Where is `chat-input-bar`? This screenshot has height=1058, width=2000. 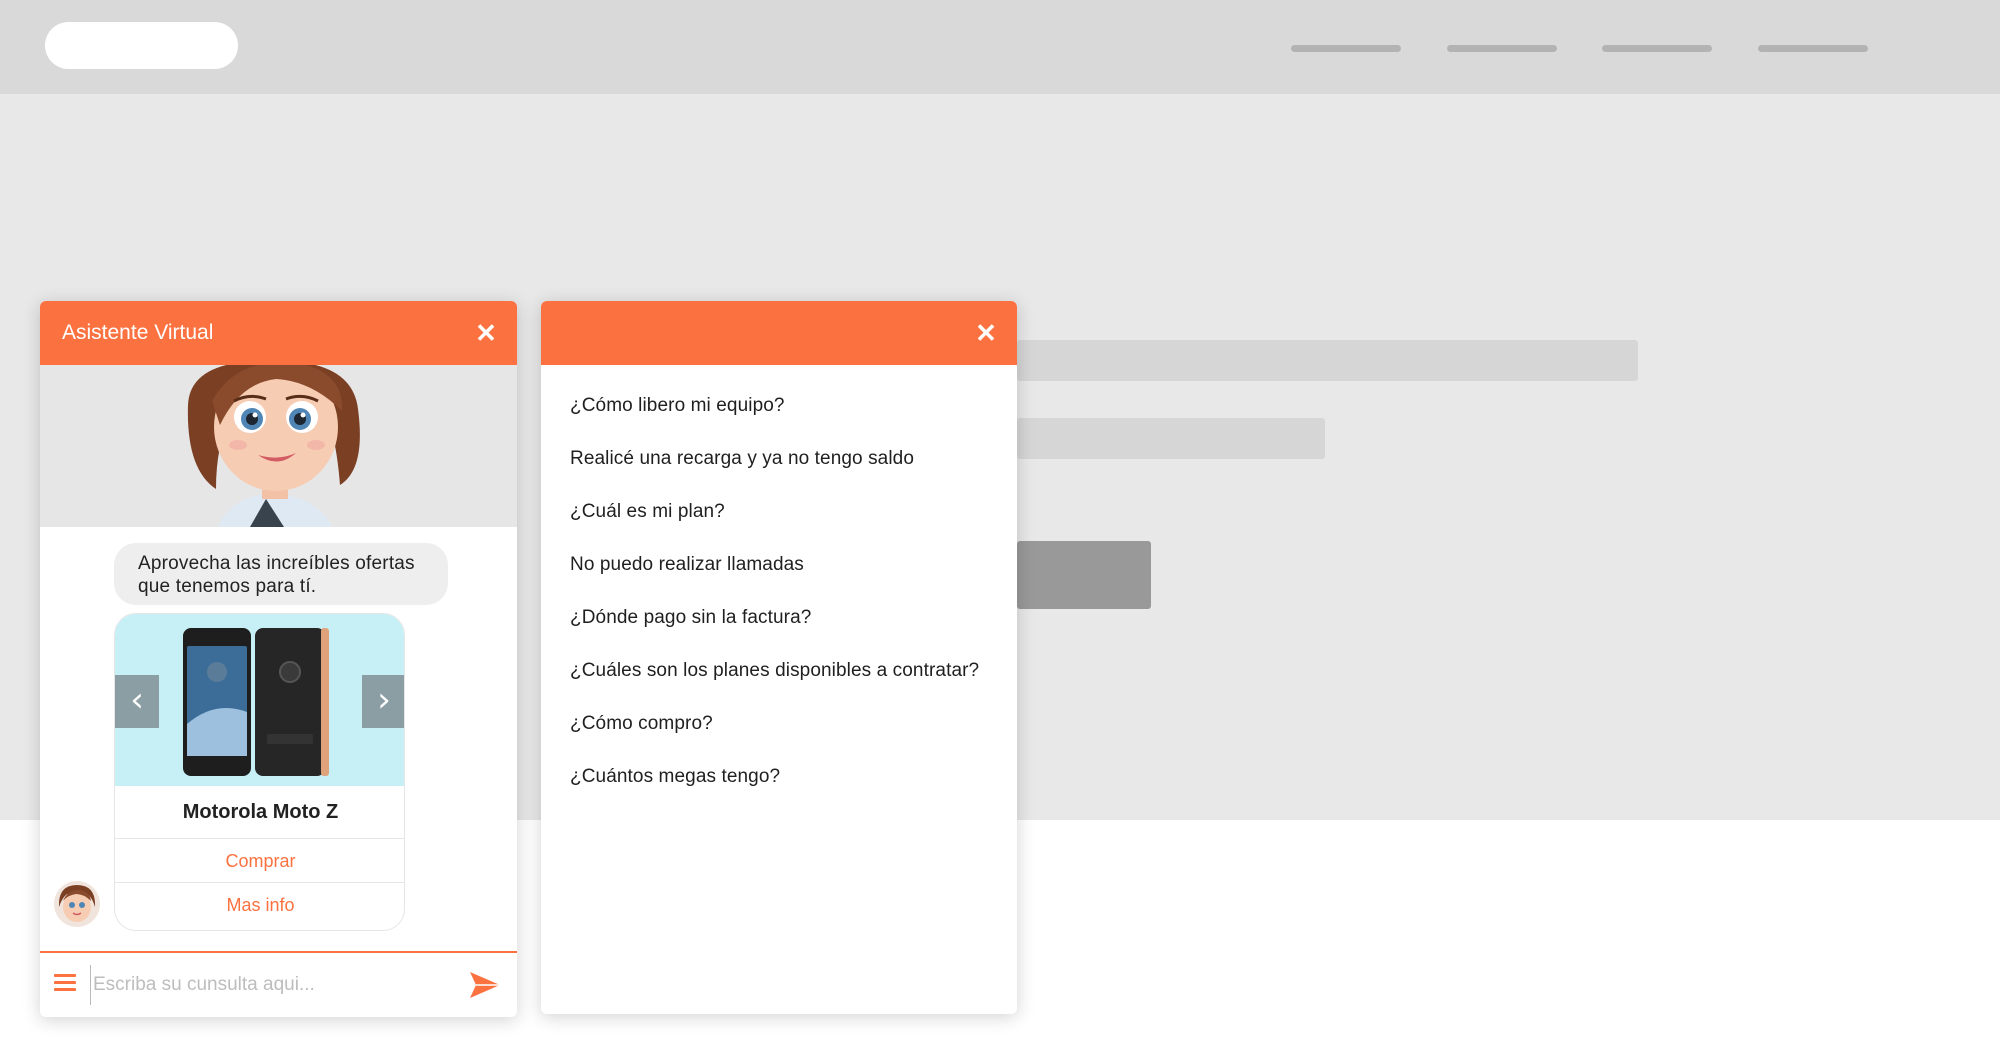 chat-input-bar is located at coordinates (278, 984).